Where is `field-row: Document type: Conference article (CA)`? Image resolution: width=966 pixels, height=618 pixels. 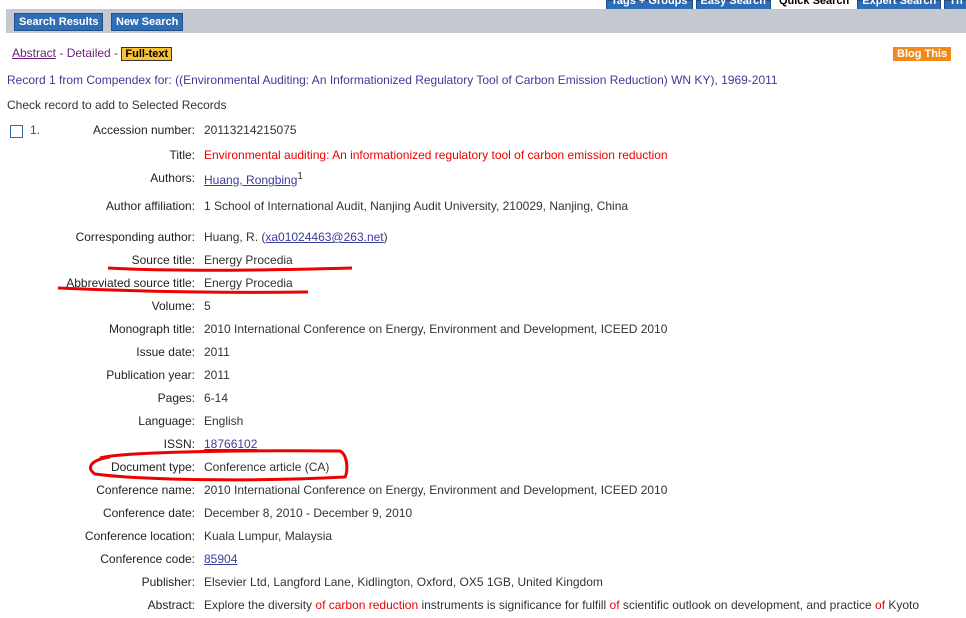
field-row: Document type: Conference article (CA) is located at coordinates (483, 470).